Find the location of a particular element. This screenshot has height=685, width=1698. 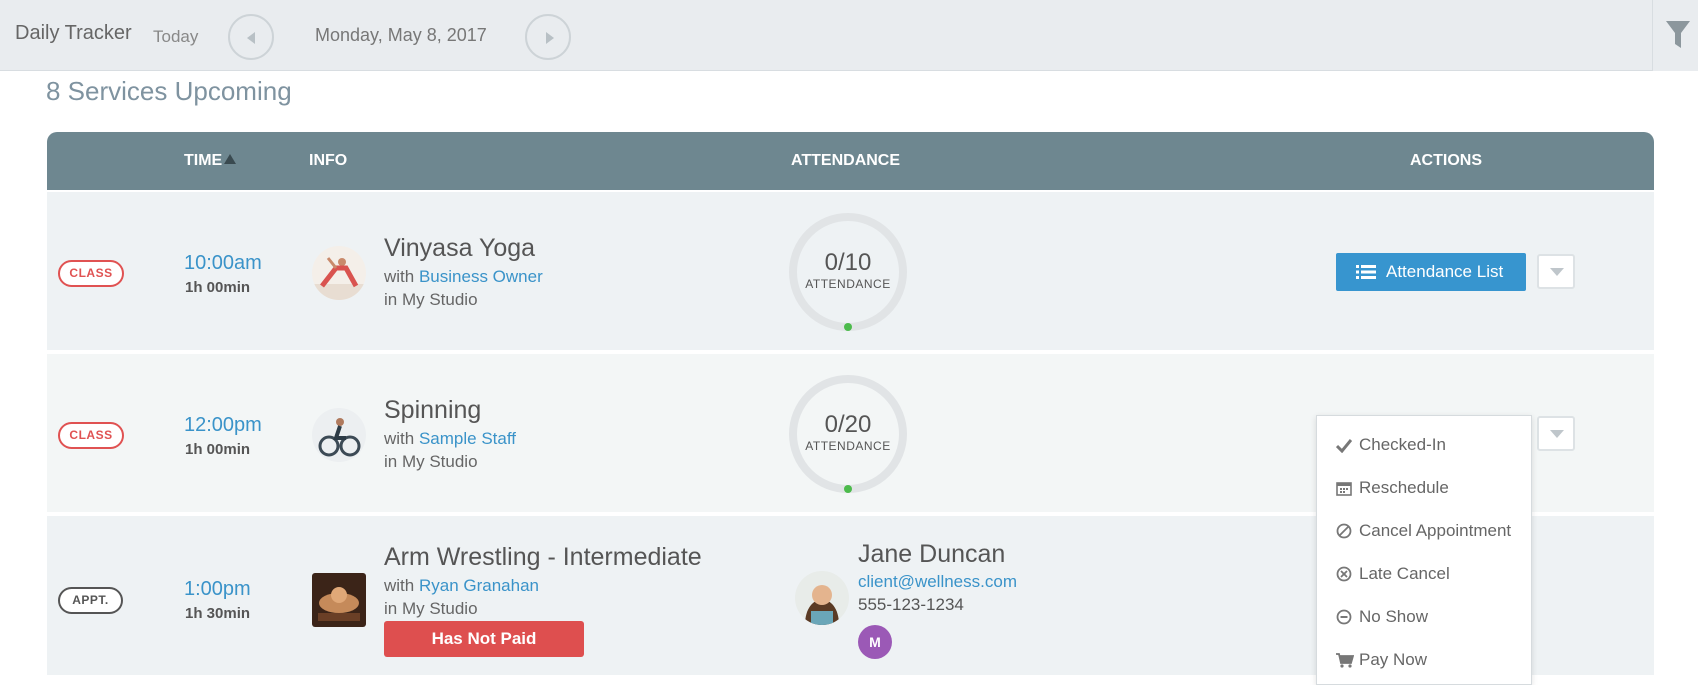

menu-item-no-show: No Show is located at coordinates (1424, 618).